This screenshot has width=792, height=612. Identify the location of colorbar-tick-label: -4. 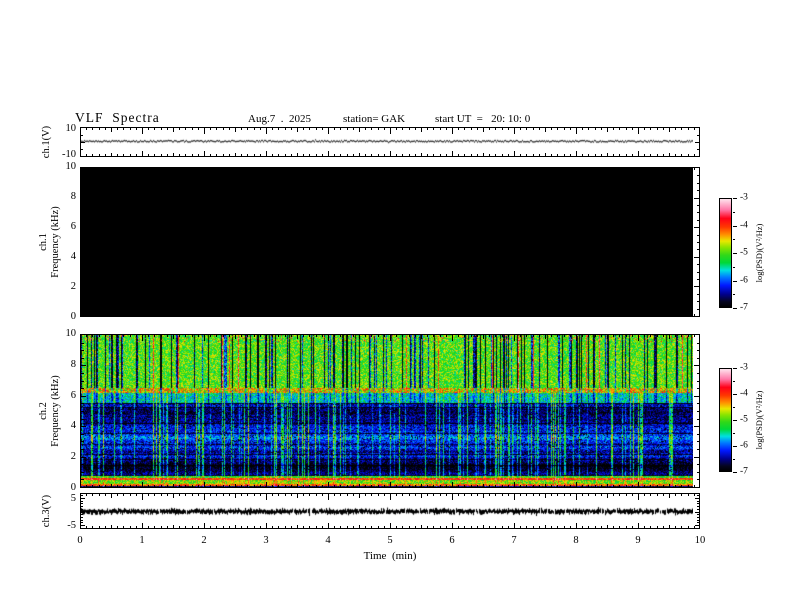
(744, 393).